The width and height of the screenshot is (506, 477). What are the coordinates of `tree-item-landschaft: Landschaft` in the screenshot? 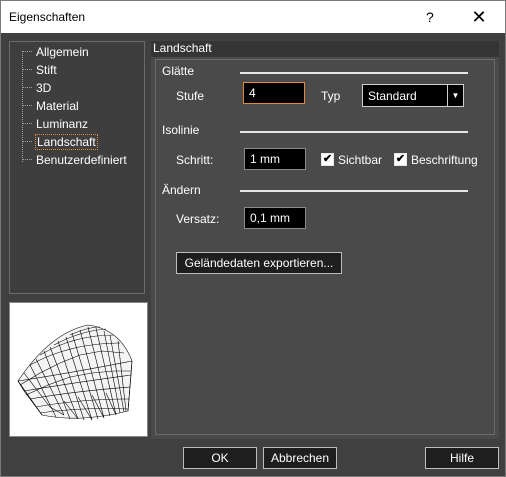 It's located at (66, 142).